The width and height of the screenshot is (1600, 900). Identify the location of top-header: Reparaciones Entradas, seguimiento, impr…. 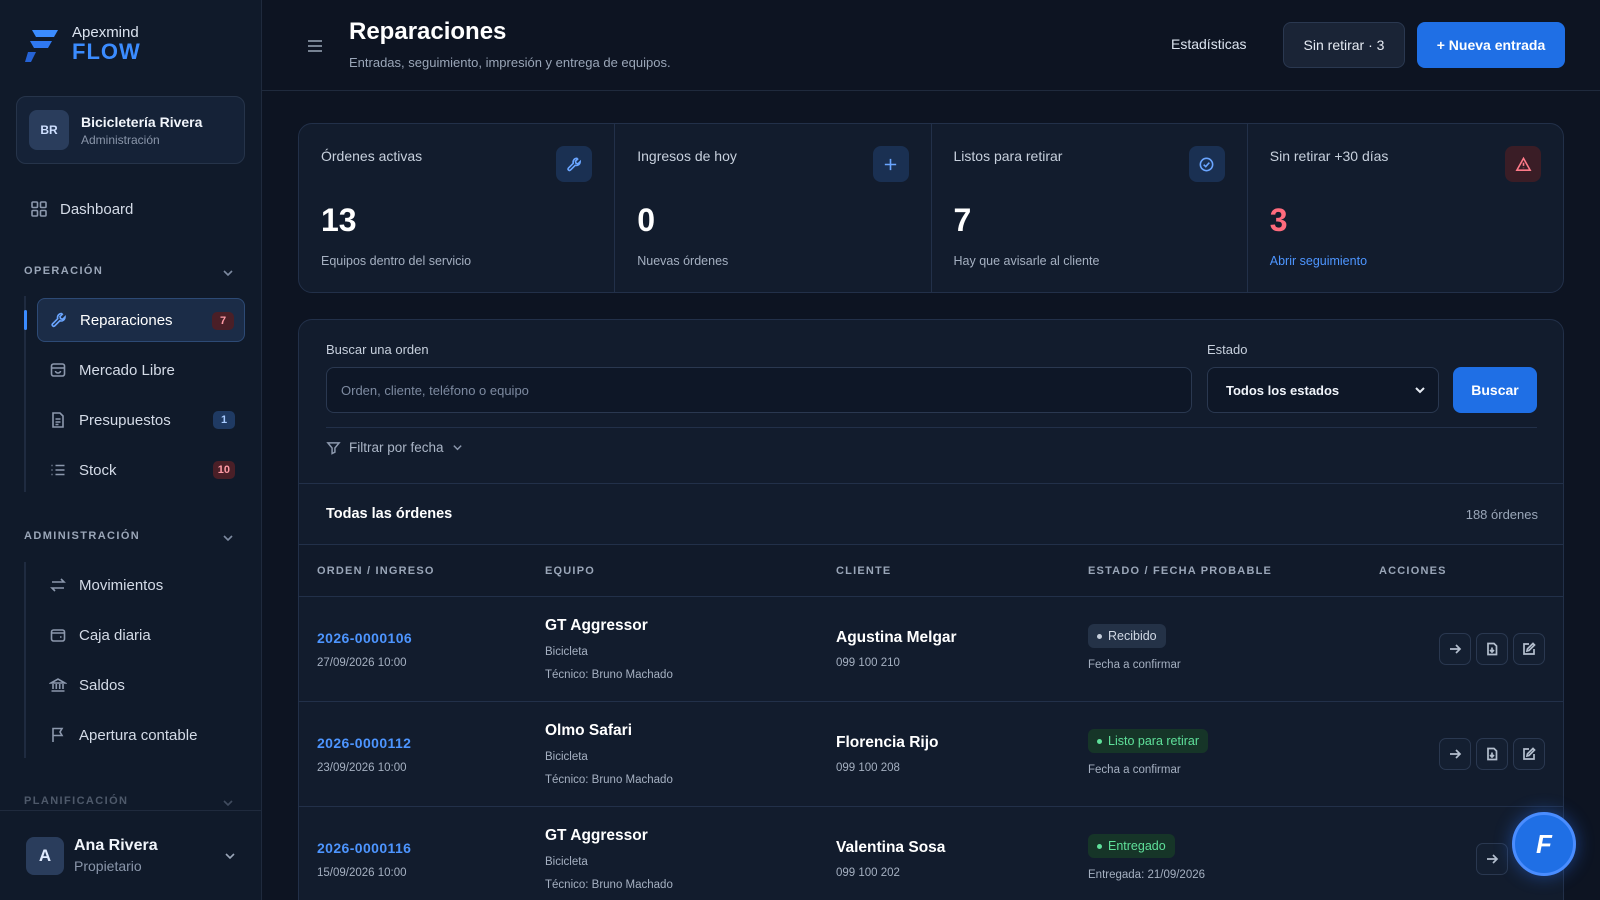
(931, 45).